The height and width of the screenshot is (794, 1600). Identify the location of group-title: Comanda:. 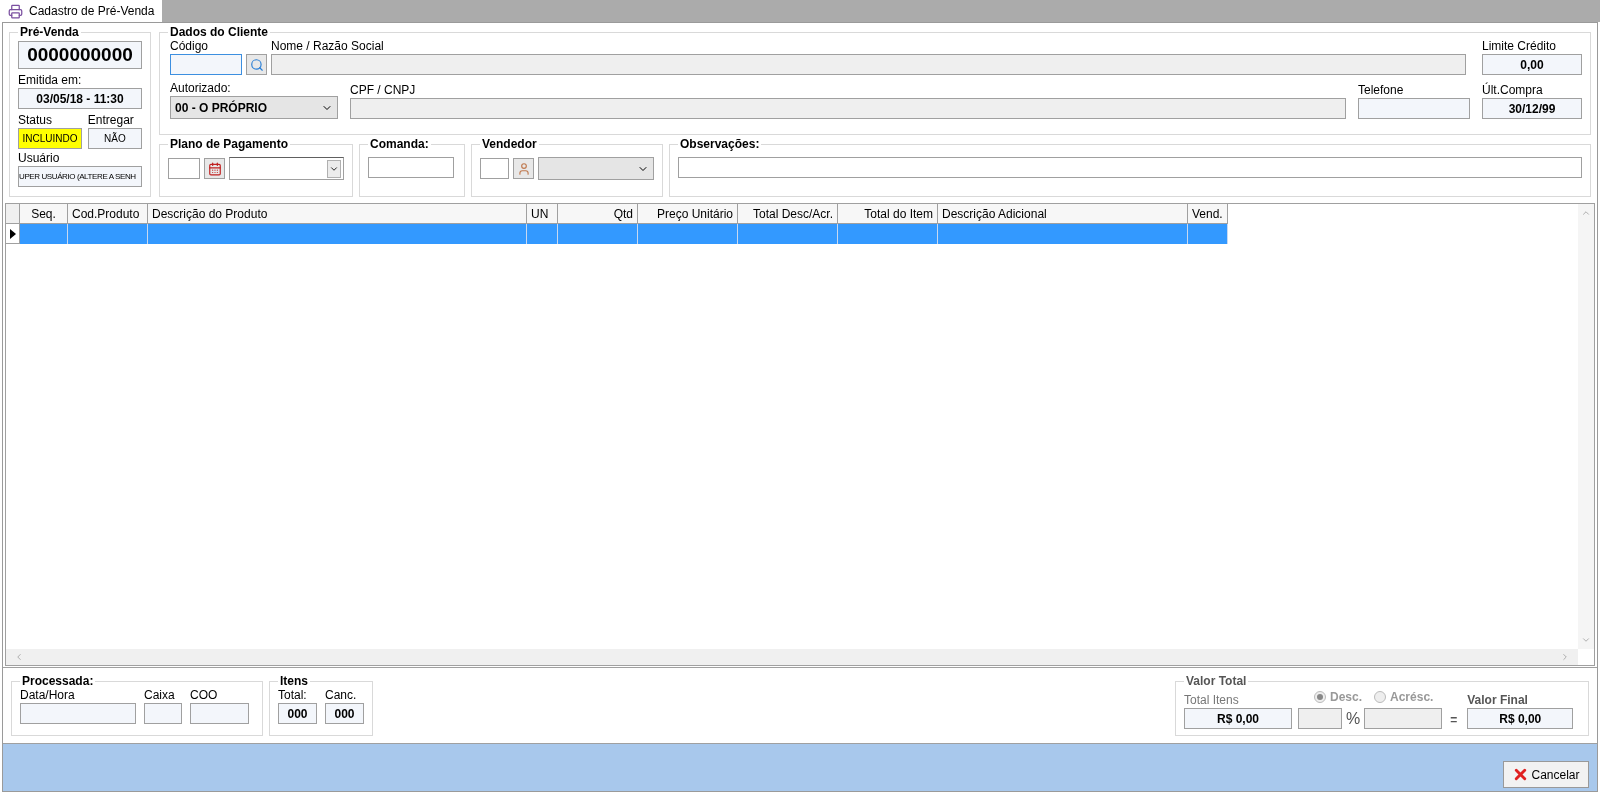
(399, 144).